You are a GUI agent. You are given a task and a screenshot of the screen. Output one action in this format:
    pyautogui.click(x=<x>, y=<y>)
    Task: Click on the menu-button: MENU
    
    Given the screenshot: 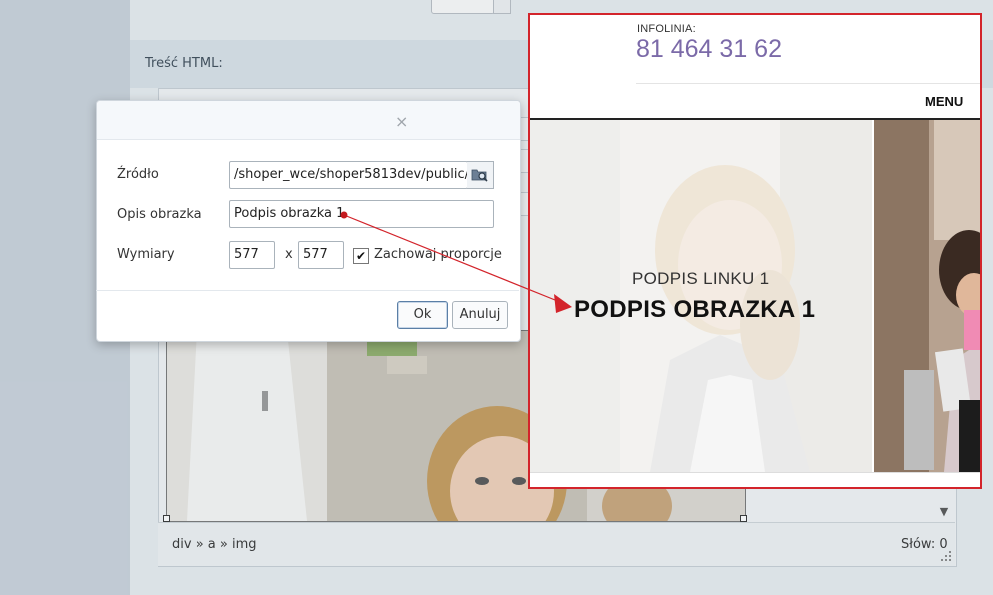 What is the action you would take?
    pyautogui.click(x=944, y=101)
    